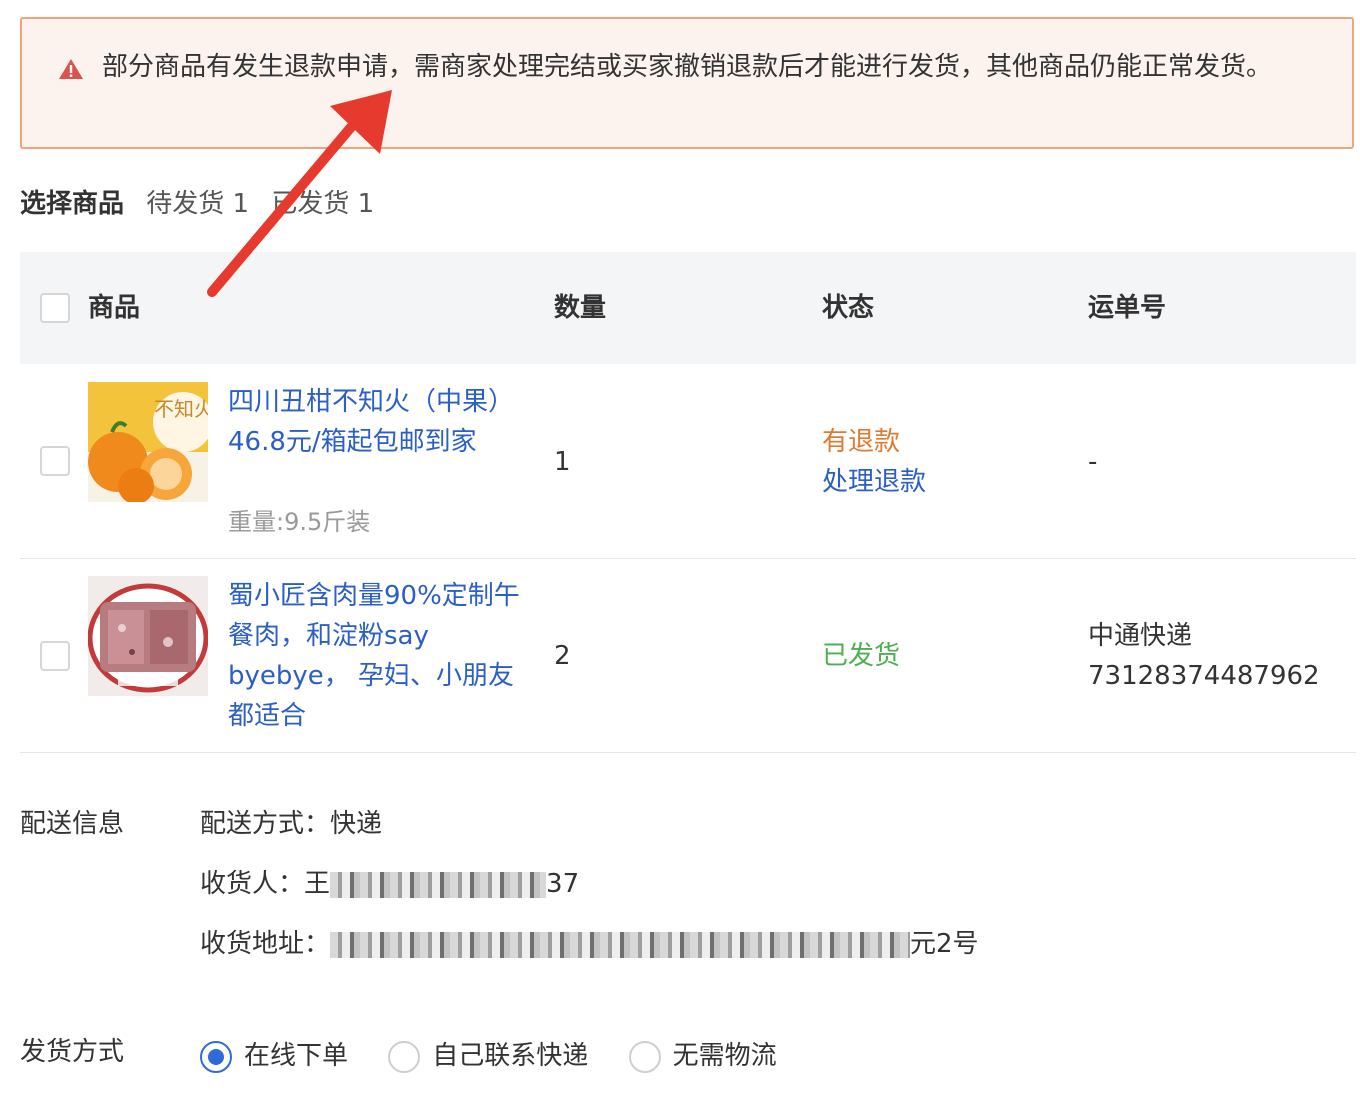  Describe the element at coordinates (688, 308) in the screenshot. I see `table-header: 商品 数量 状态 运单号` at that location.